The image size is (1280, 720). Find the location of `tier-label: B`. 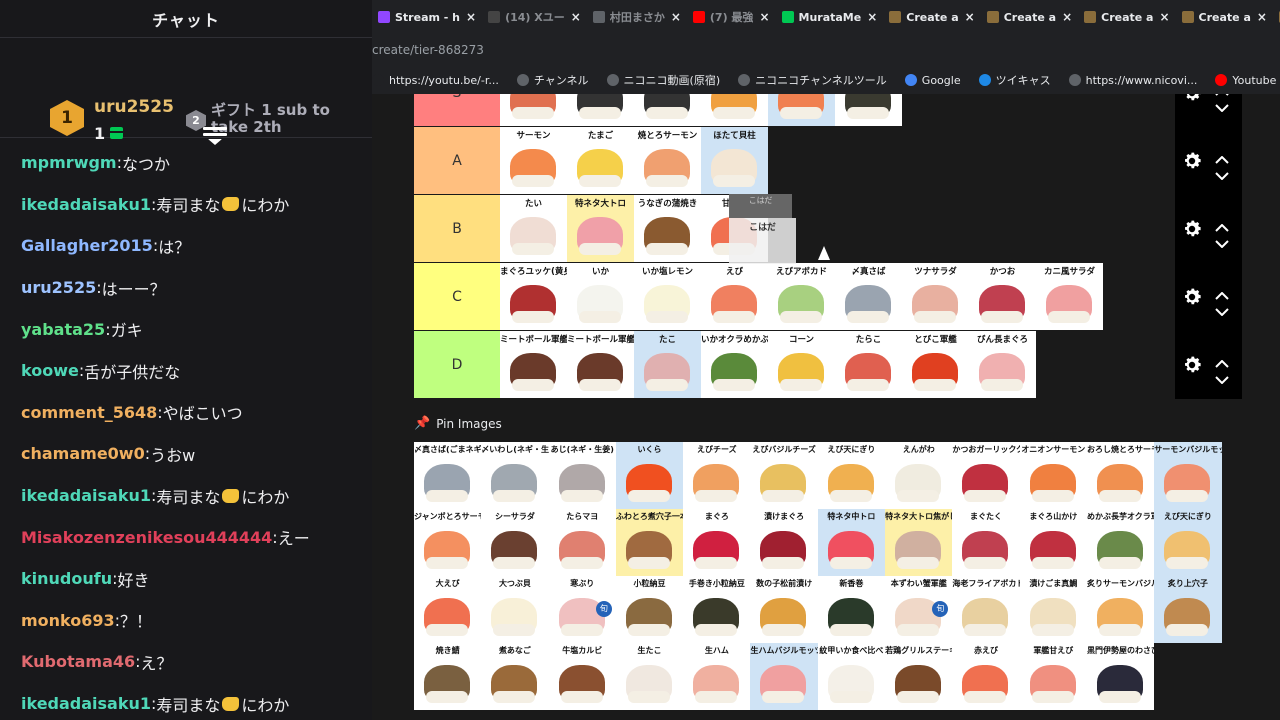

tier-label: B is located at coordinates (457, 228).